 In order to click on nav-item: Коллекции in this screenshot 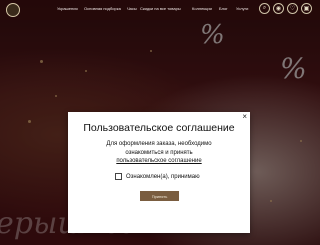, I will do `click(202, 8)`.